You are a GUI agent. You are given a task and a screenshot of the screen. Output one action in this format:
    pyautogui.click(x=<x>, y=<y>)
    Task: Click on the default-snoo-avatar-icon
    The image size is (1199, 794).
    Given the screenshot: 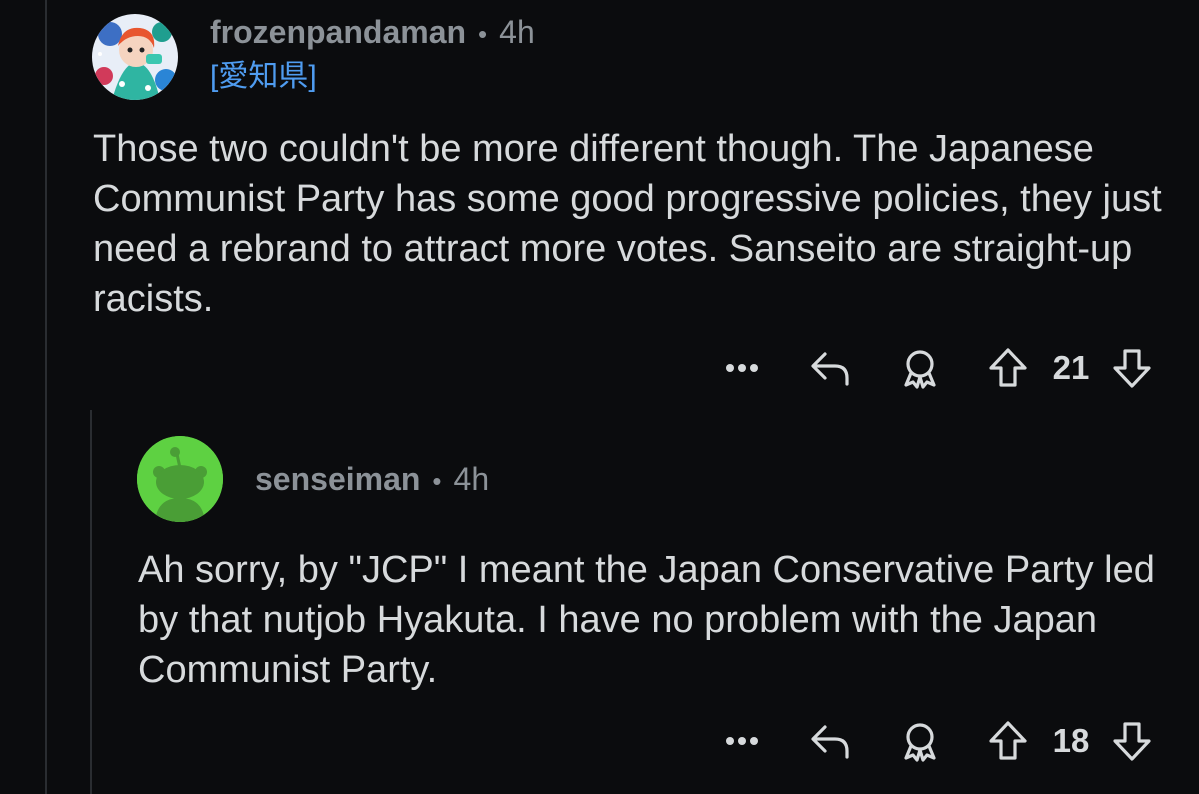 What is the action you would take?
    pyautogui.click(x=180, y=479)
    